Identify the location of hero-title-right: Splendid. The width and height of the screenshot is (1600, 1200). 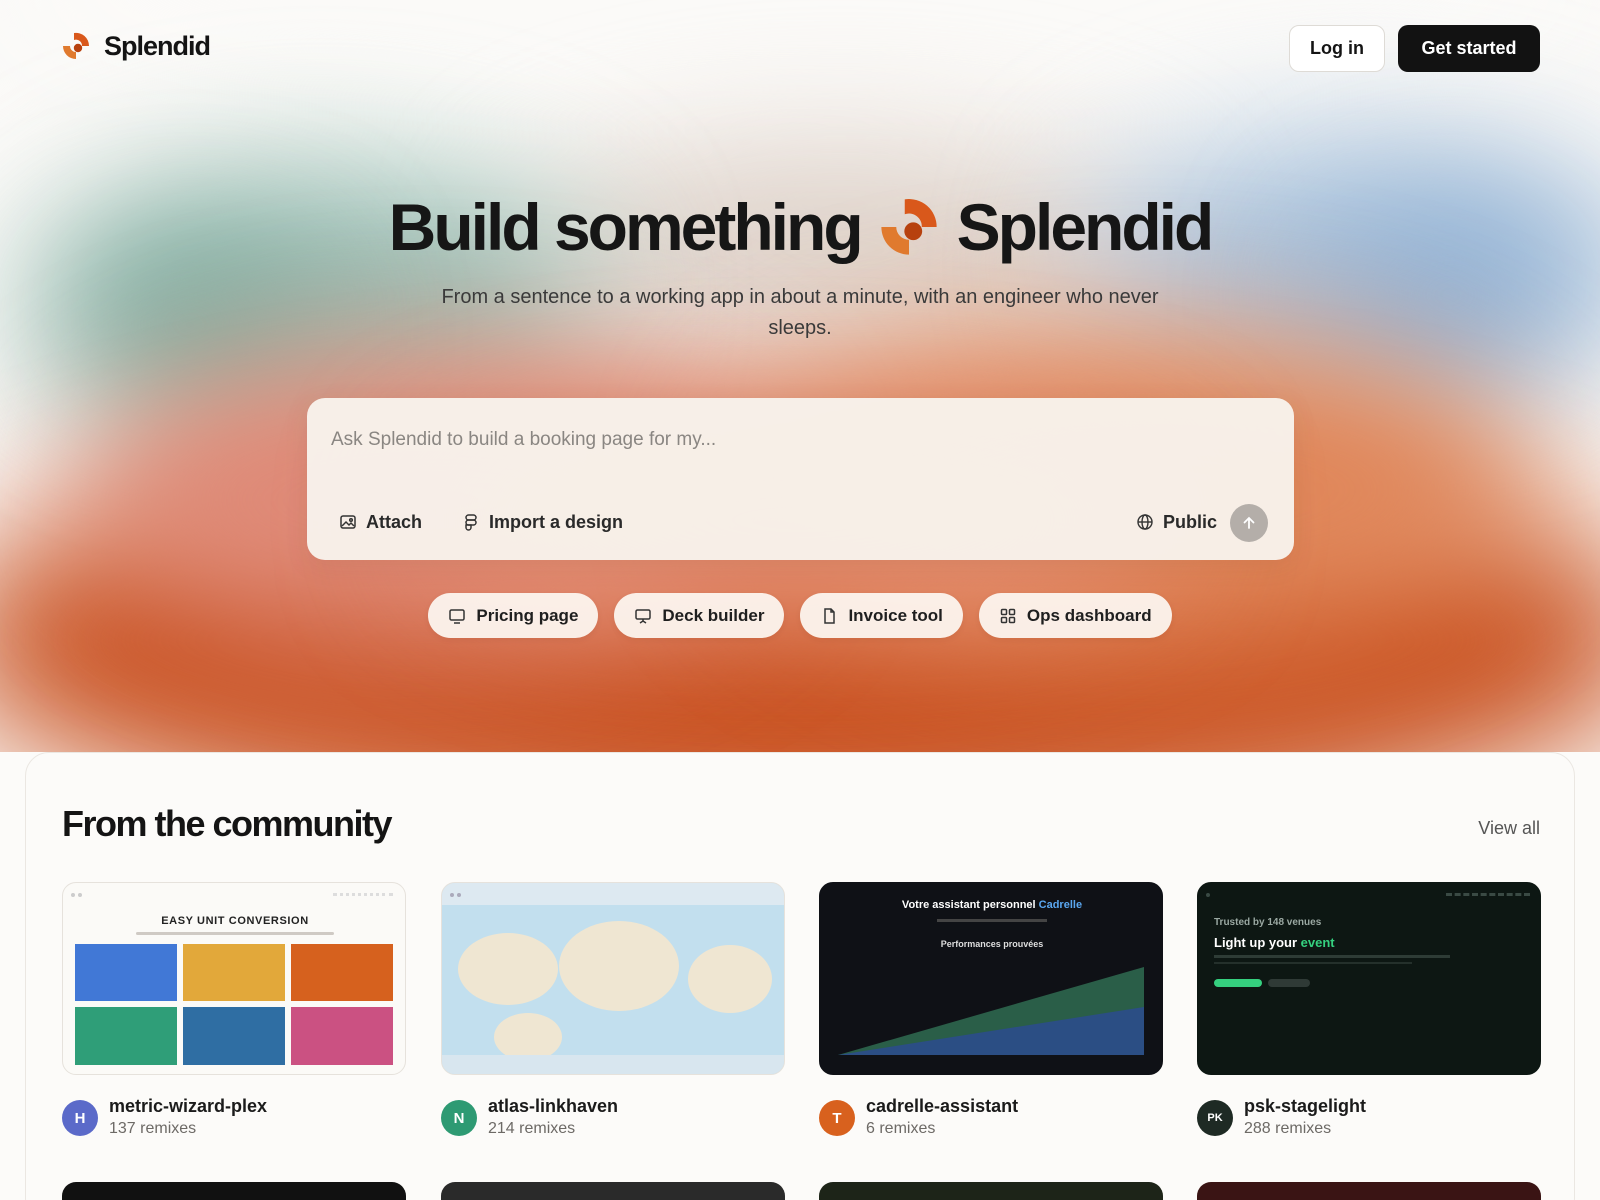
(1085, 227).